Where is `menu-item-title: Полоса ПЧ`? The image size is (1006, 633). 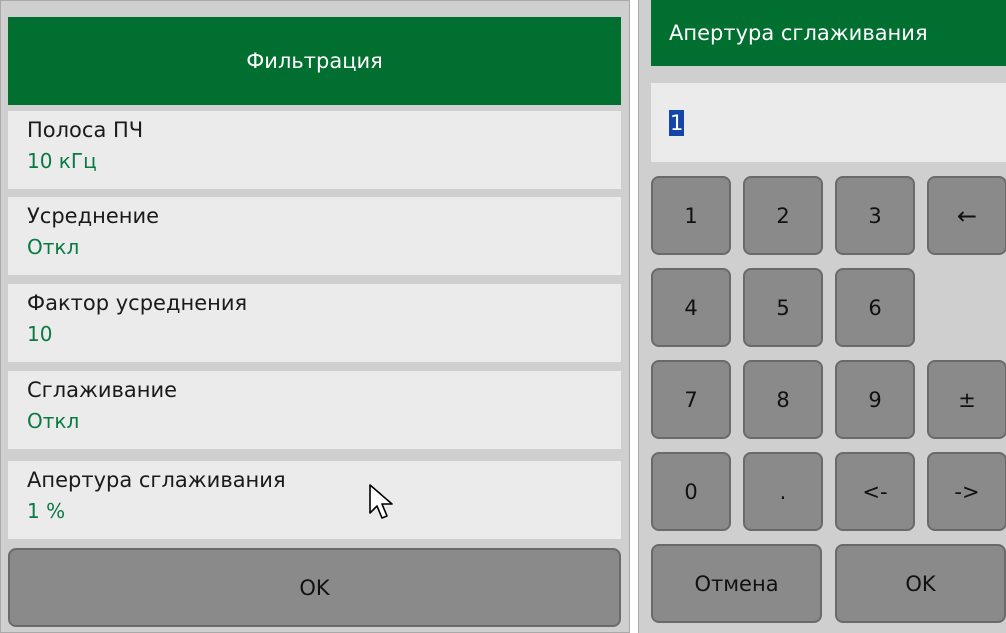
menu-item-title: Полоса ПЧ is located at coordinates (85, 130).